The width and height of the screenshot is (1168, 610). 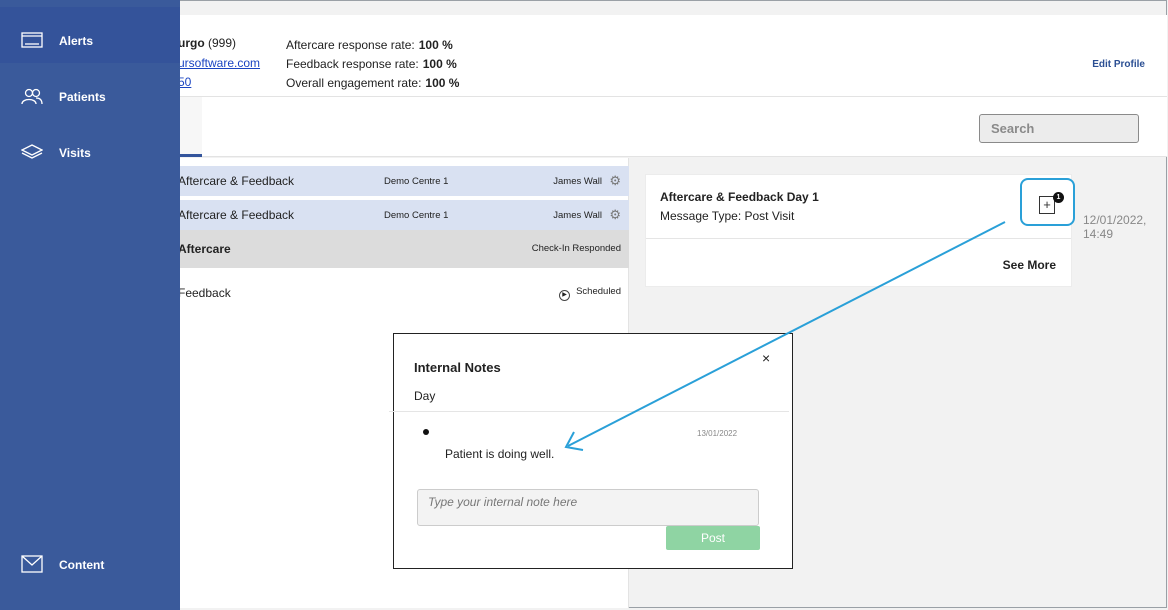 I want to click on sidebar-item-content: Content, so click(x=90, y=559).